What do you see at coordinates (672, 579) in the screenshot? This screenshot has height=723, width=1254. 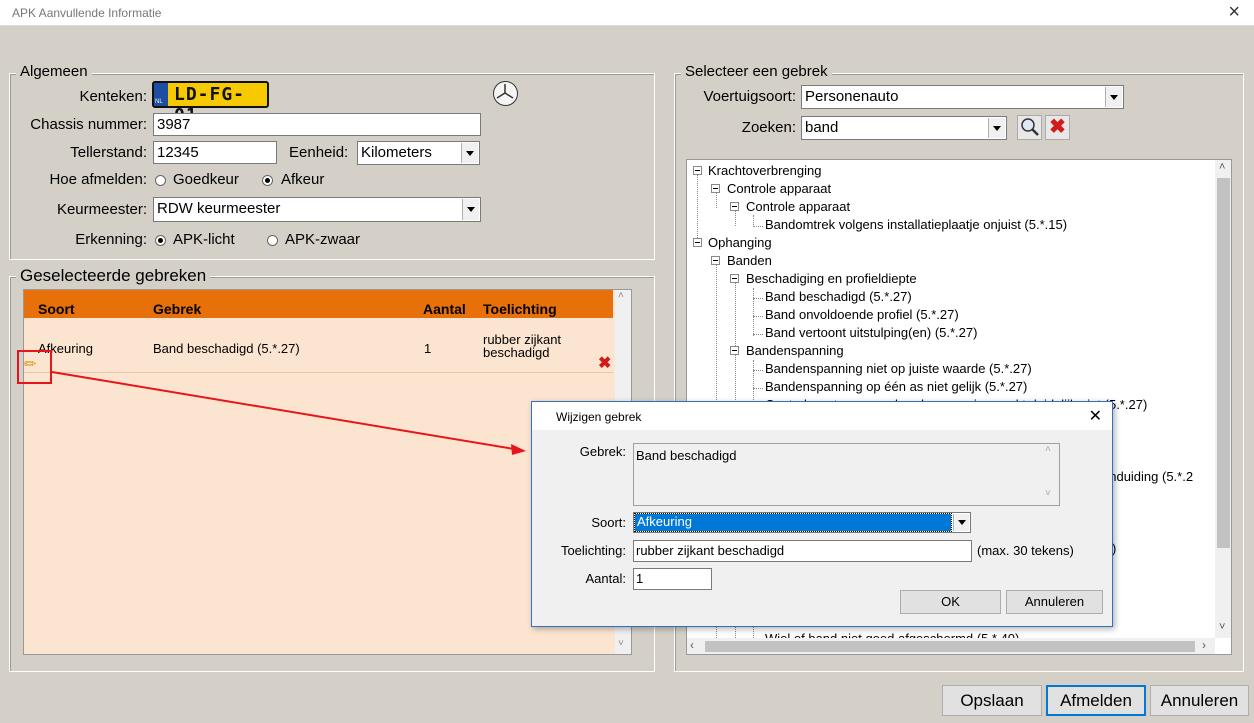 I see `dialog-aantal-input: 1` at bounding box center [672, 579].